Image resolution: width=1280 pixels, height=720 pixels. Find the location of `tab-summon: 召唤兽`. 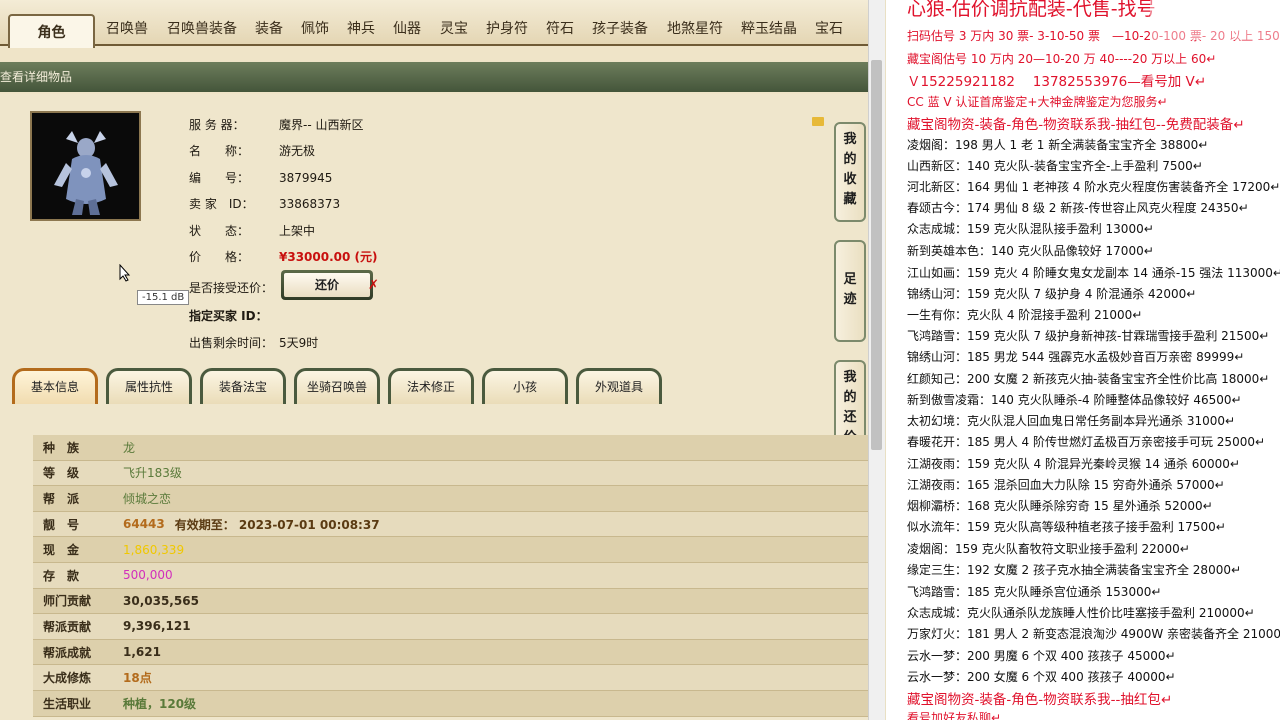

tab-summon: 召唤兽 is located at coordinates (127, 28).